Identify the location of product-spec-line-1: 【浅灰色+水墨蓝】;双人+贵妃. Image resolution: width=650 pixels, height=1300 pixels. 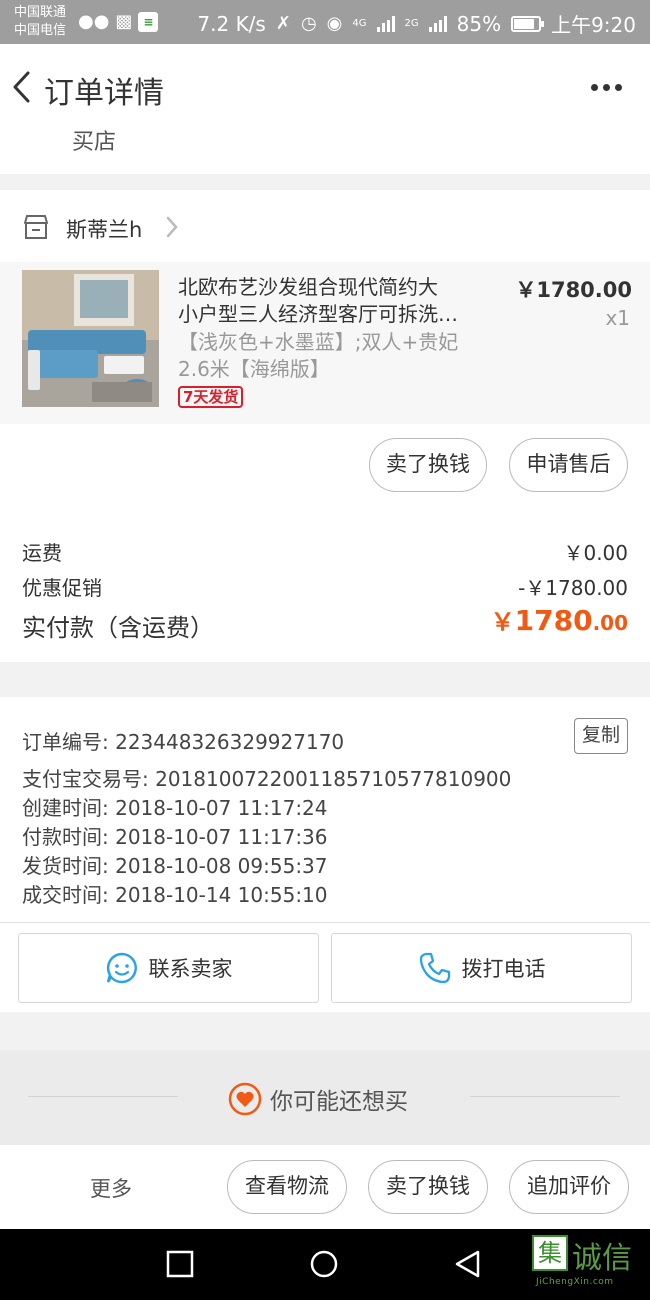
(318, 342).